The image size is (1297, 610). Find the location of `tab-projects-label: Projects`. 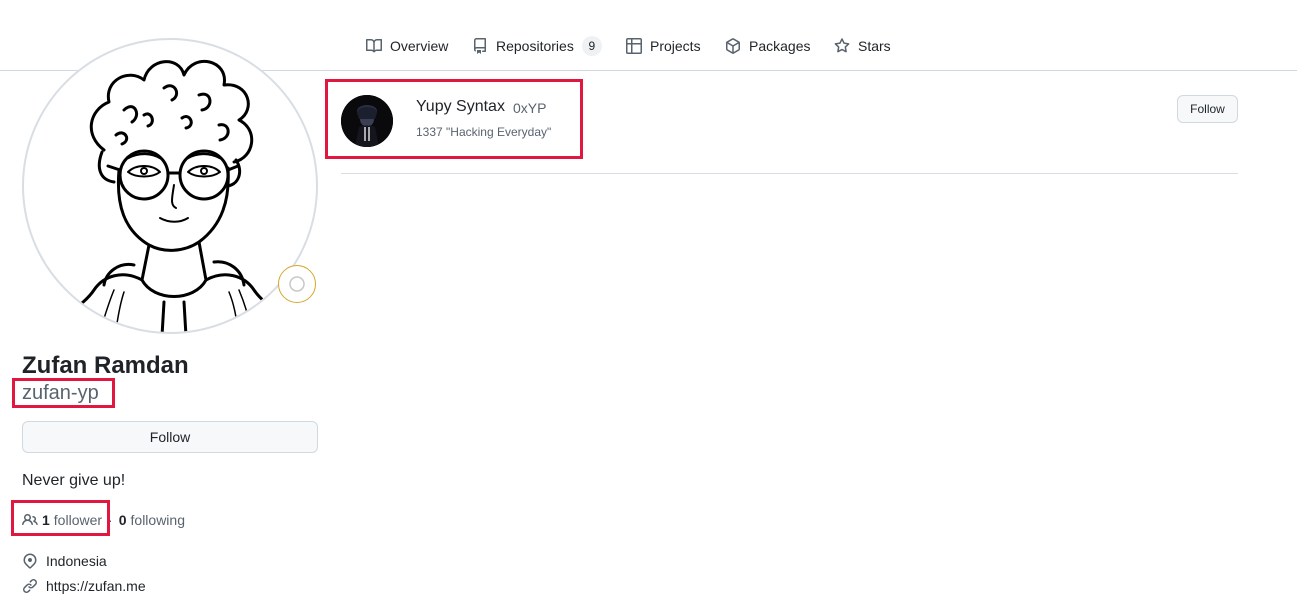

tab-projects-label: Projects is located at coordinates (675, 46).